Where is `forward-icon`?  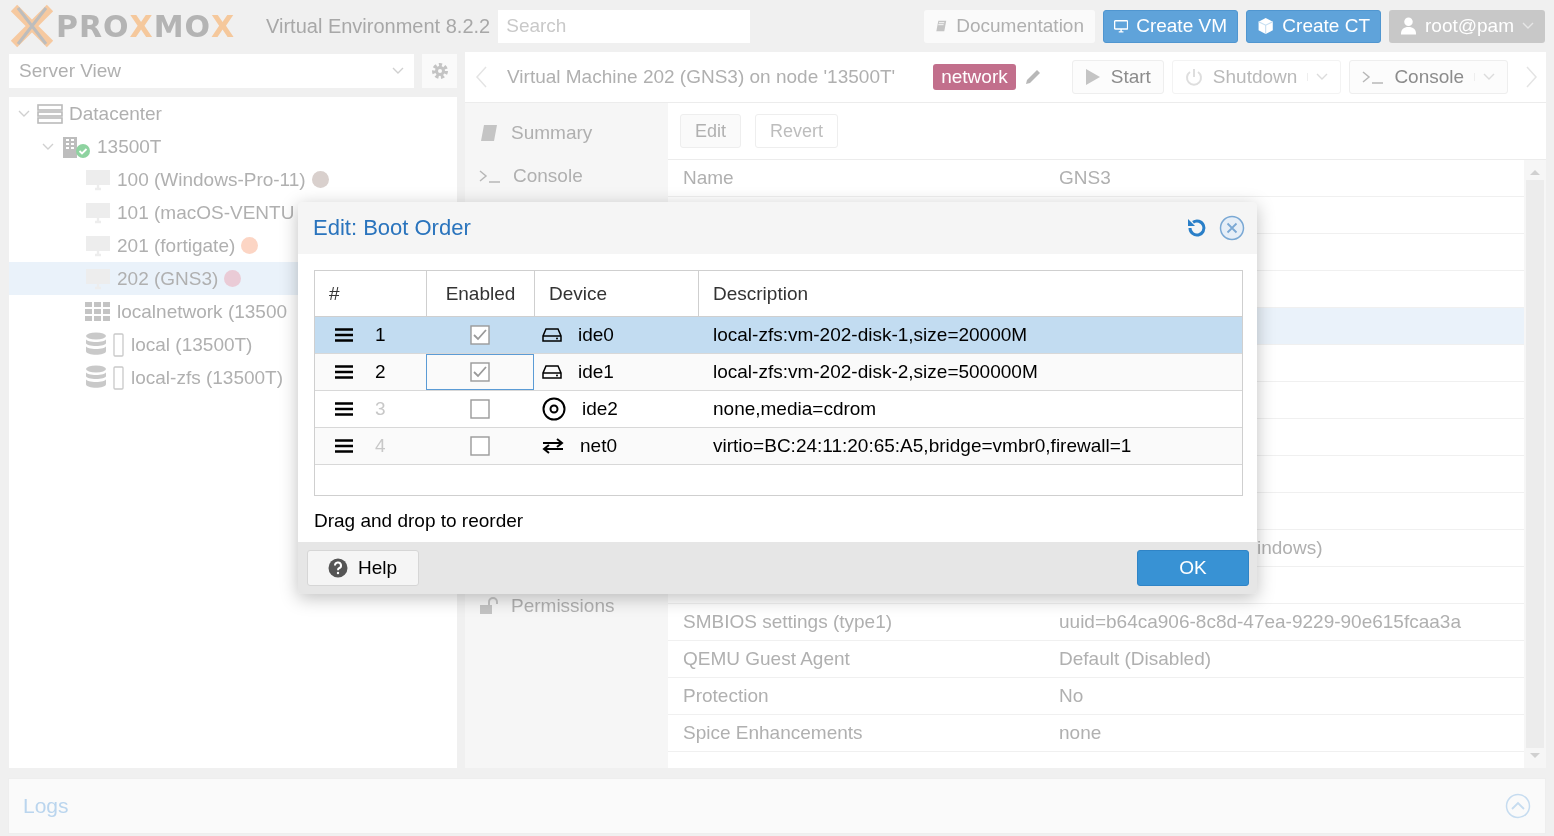
forward-icon is located at coordinates (1532, 77).